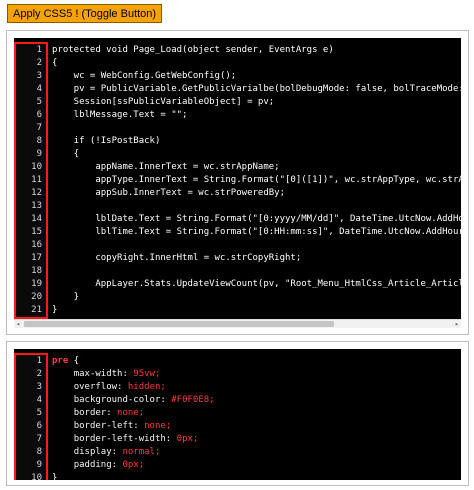 The image size is (474, 490). What do you see at coordinates (74, 361) in the screenshot?
I see `open-brace: {` at bounding box center [74, 361].